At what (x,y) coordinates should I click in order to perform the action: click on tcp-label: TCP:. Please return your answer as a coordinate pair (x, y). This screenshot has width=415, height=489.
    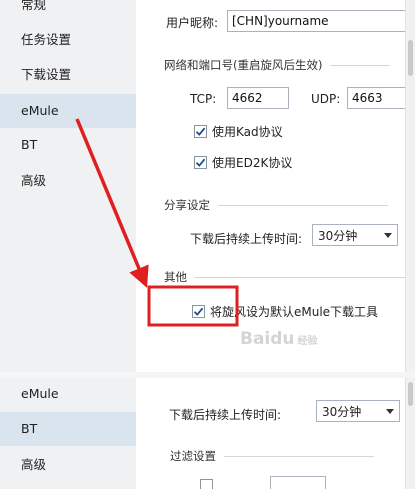
    Looking at the image, I should click on (203, 99).